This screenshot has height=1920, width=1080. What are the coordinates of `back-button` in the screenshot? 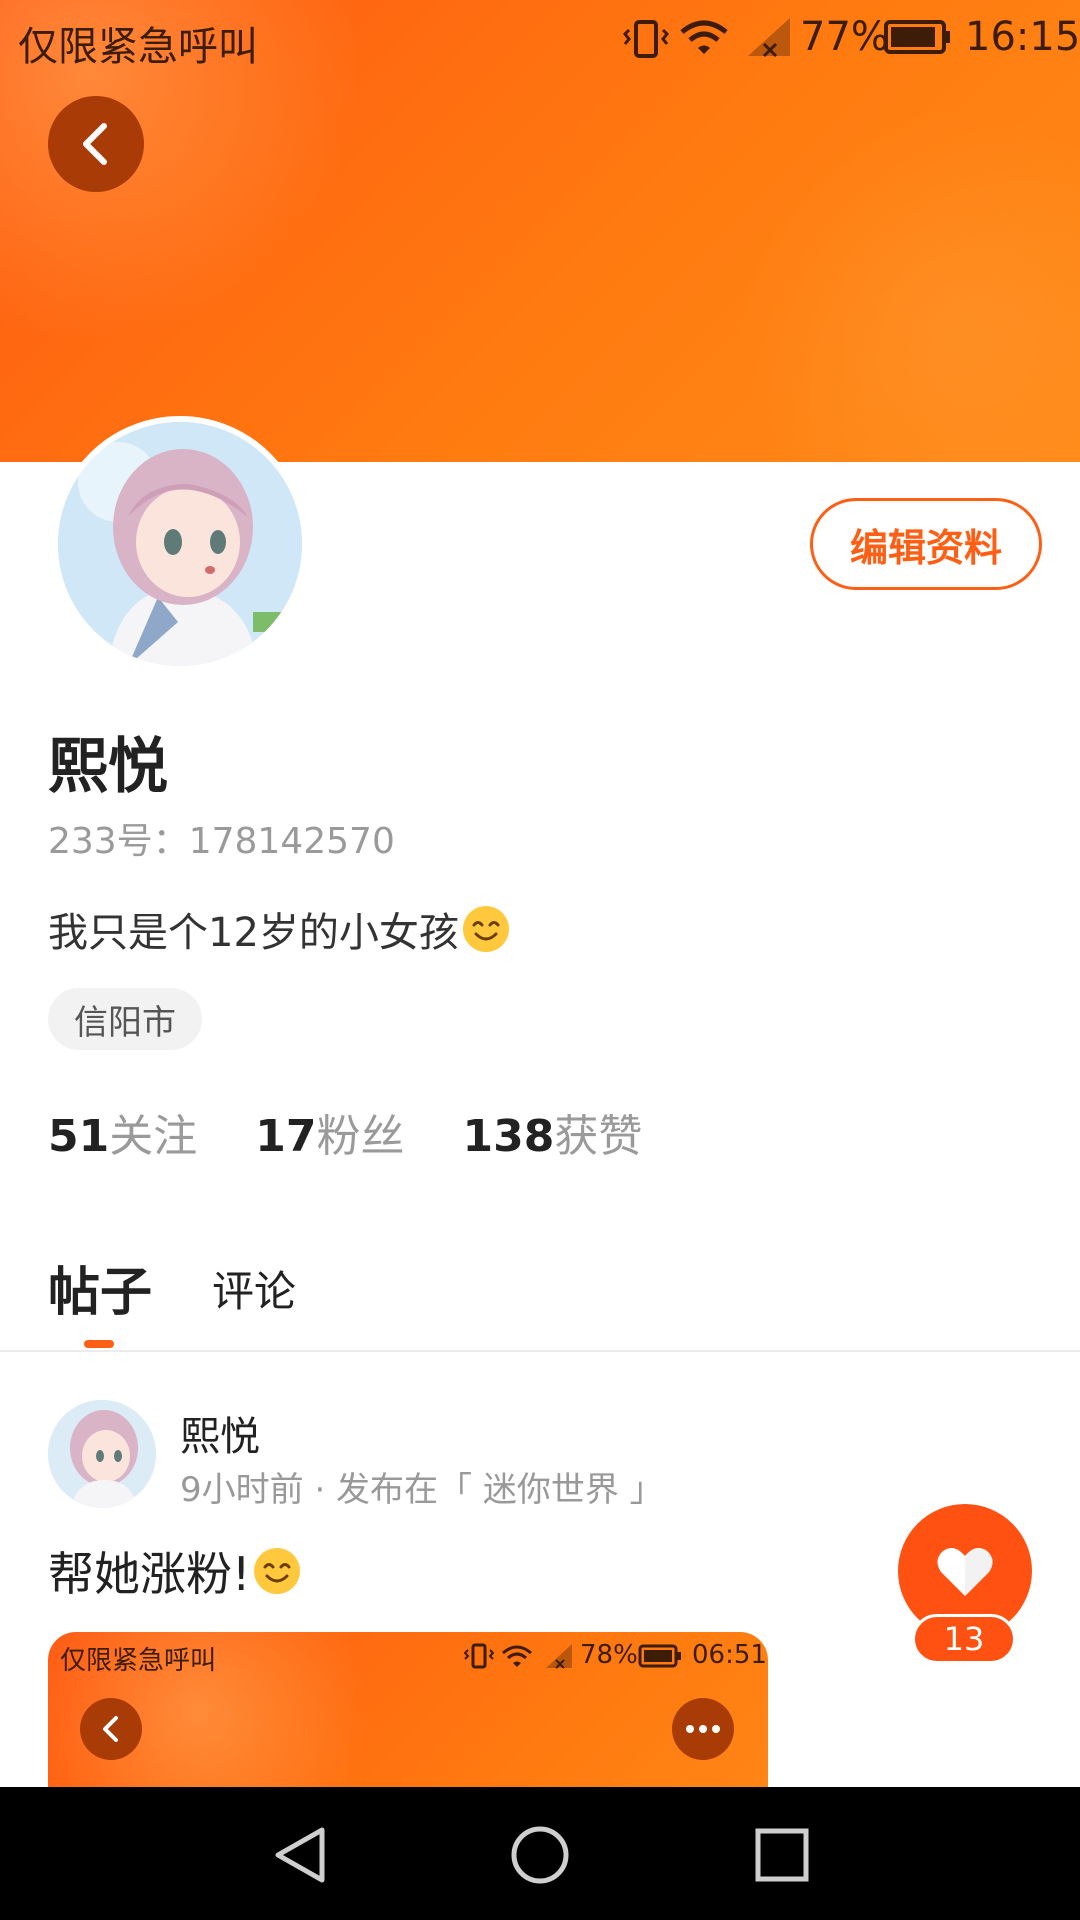 It's located at (96, 144).